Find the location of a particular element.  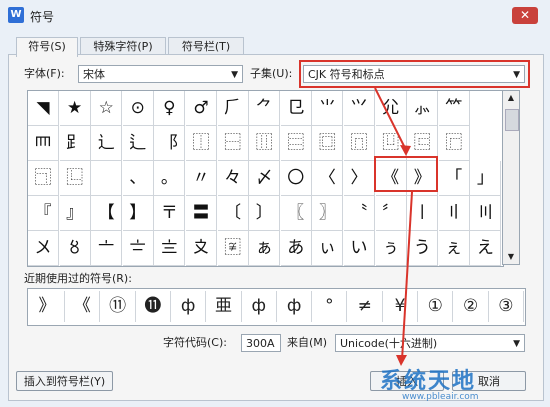

watermark-logo: 系统天地 is located at coordinates (428, 381).